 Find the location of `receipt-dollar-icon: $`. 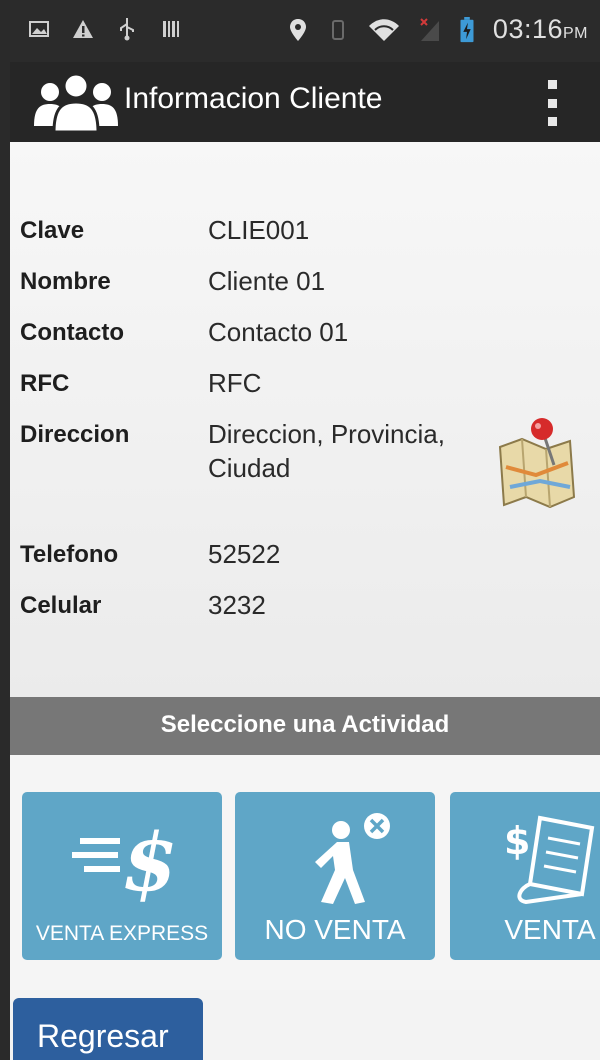

receipt-dollar-icon: $ is located at coordinates (549, 859).